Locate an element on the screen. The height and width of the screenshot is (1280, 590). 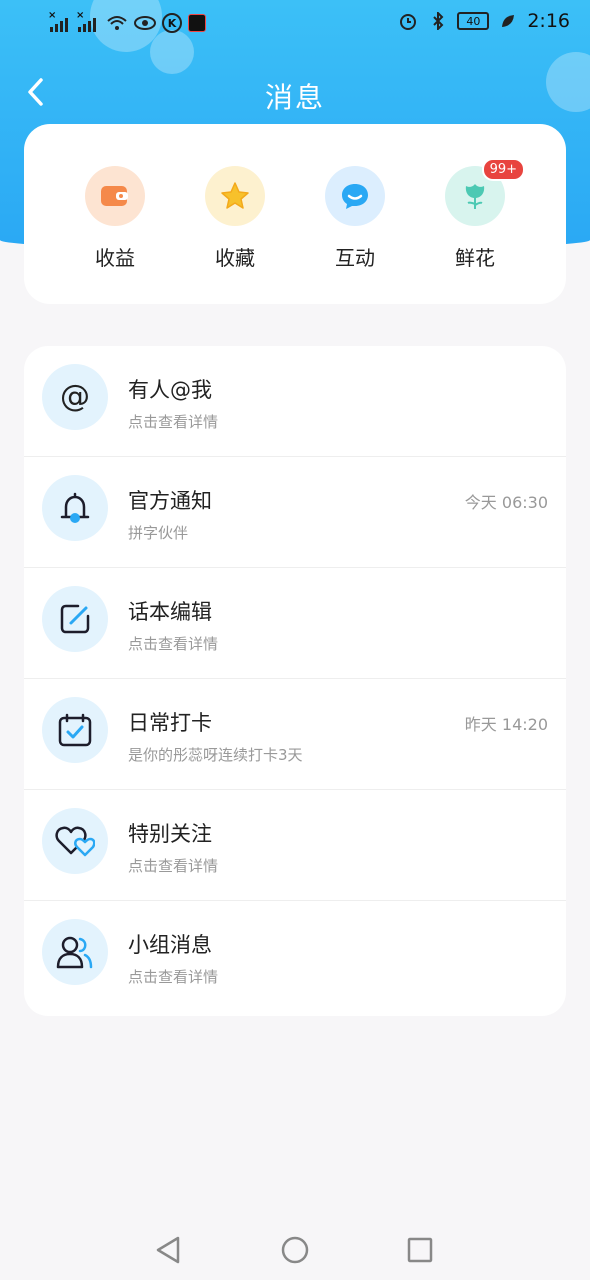
item-time: 今天 06:30 is located at coordinates (506, 502).